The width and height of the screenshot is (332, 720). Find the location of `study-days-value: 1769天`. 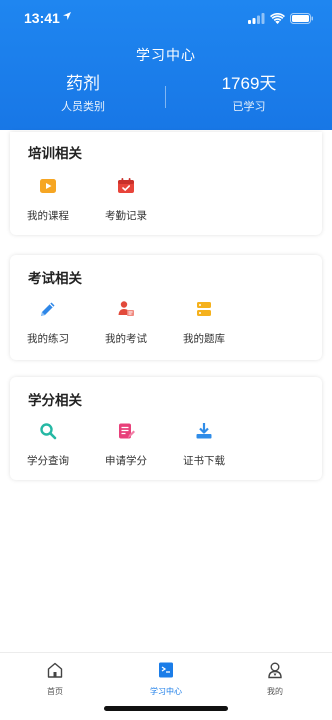

study-days-value: 1769天 is located at coordinates (249, 83).